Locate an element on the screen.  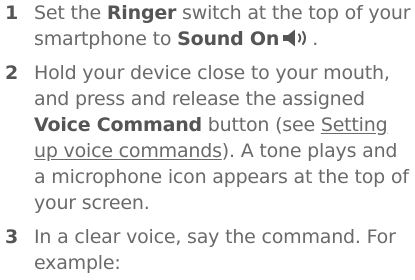
sound-on-label: Sound On is located at coordinates (228, 39).